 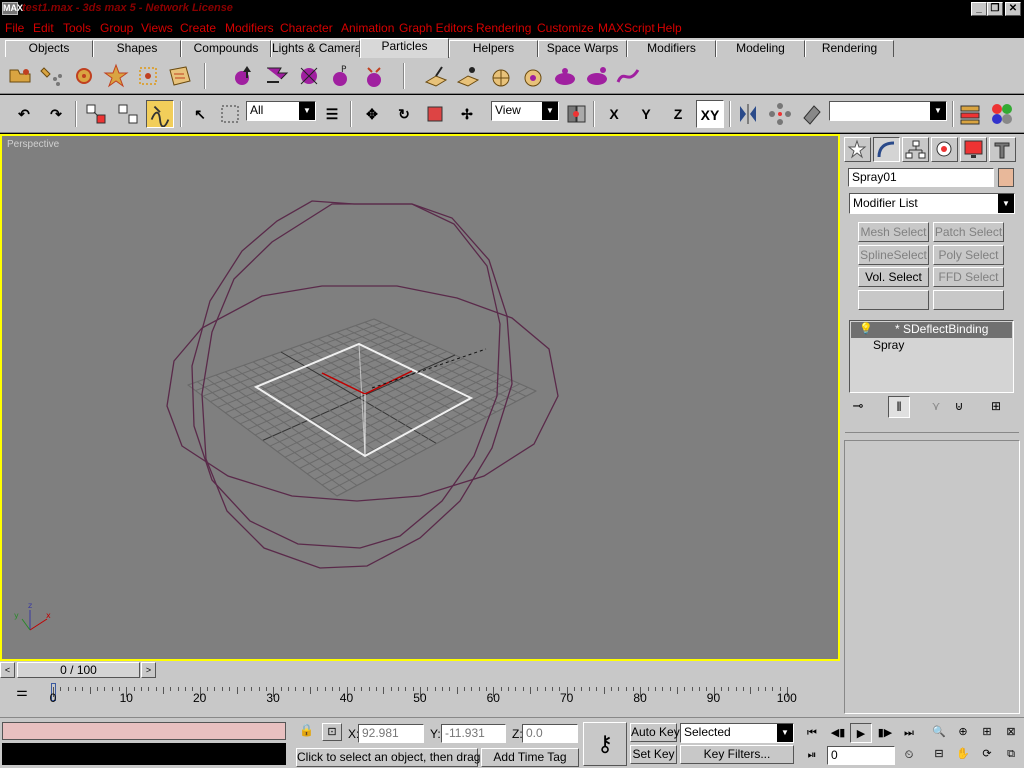 I want to click on key-mode-toggle-icon: ⏯, so click(x=812, y=755).